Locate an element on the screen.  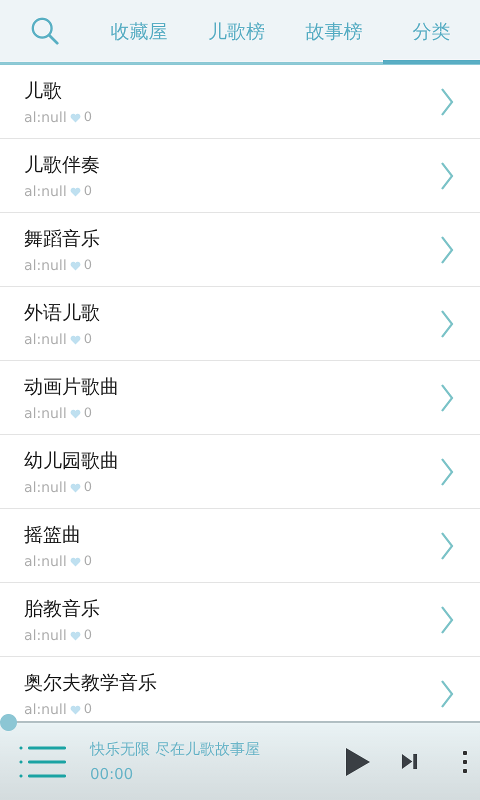
category-title: 奥尔夫教学音乐 is located at coordinates (91, 683).